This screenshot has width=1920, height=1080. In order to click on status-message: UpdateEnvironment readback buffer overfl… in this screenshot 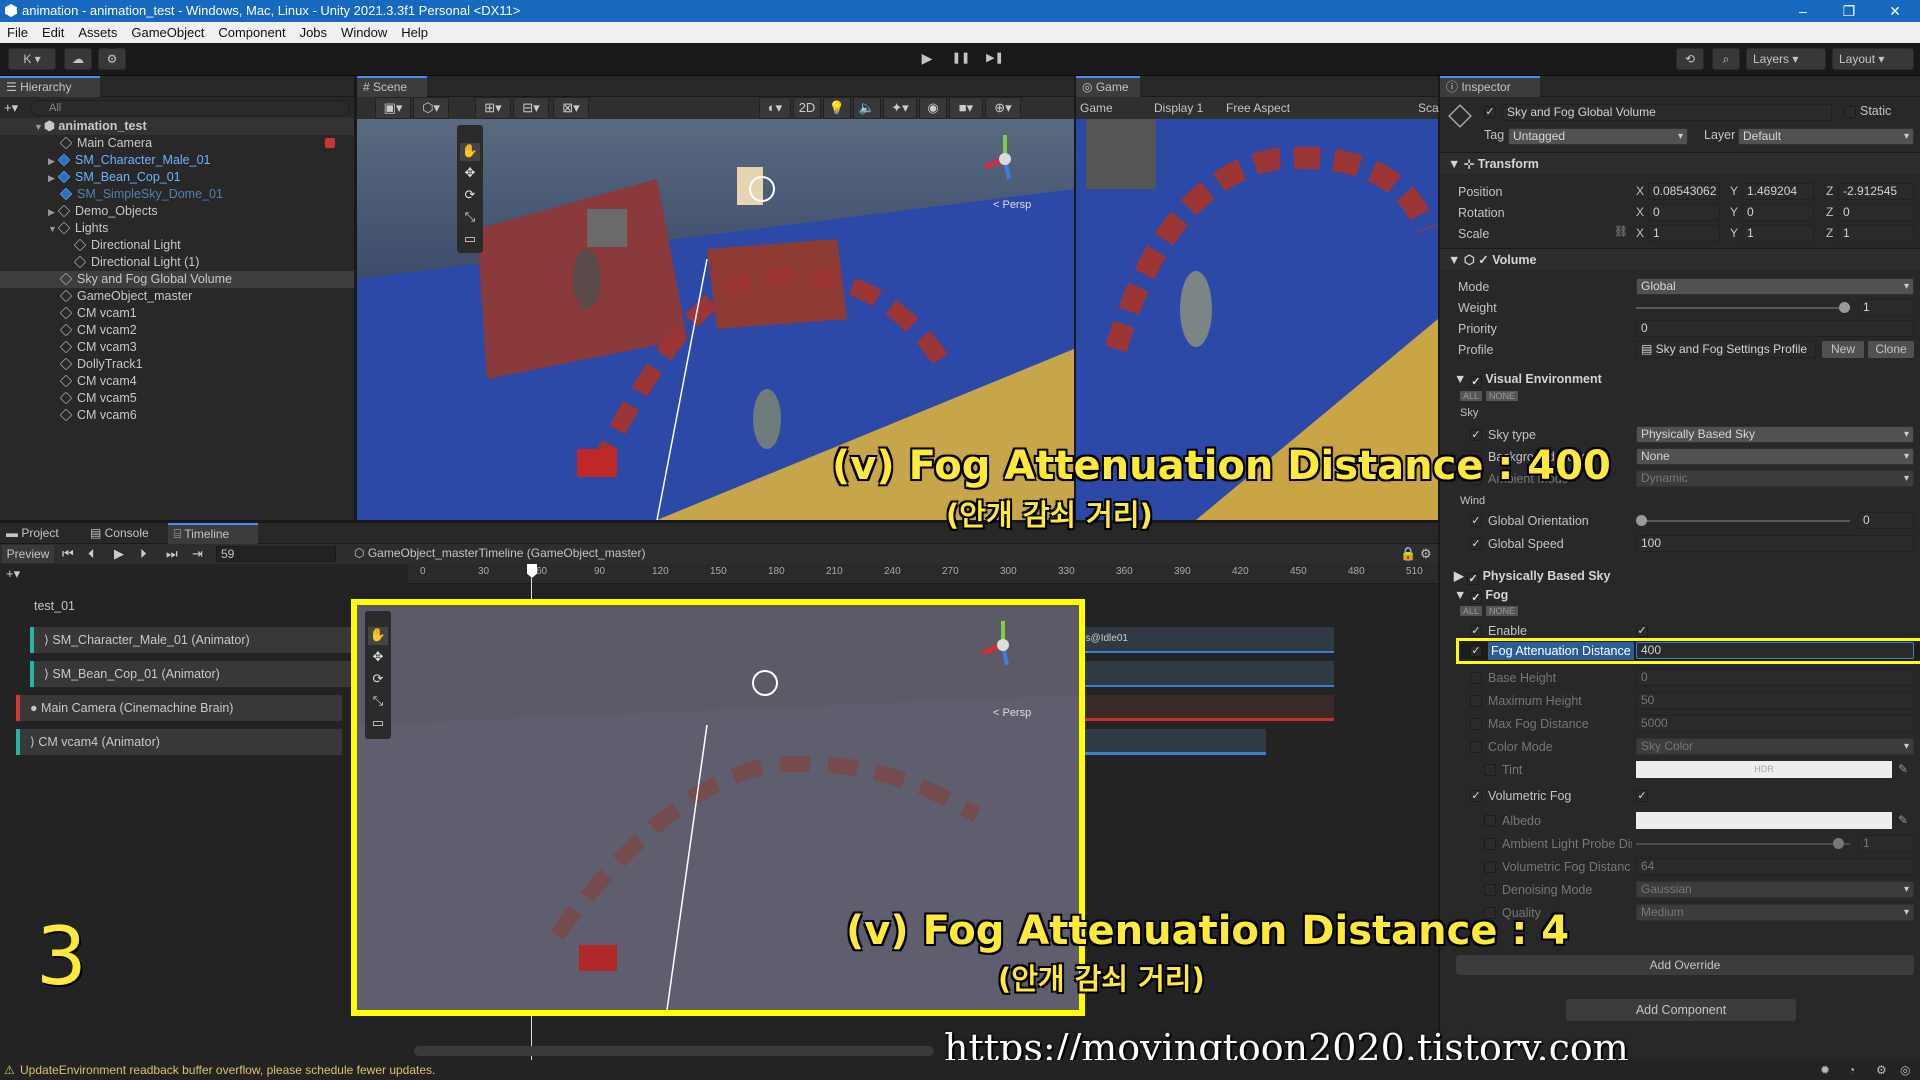, I will do `click(227, 1070)`.